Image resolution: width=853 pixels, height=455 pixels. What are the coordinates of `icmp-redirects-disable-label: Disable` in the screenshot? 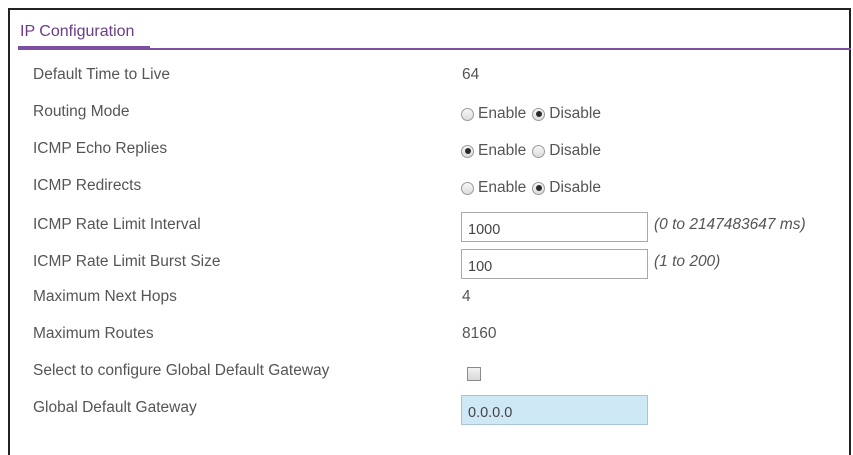 It's located at (575, 188).